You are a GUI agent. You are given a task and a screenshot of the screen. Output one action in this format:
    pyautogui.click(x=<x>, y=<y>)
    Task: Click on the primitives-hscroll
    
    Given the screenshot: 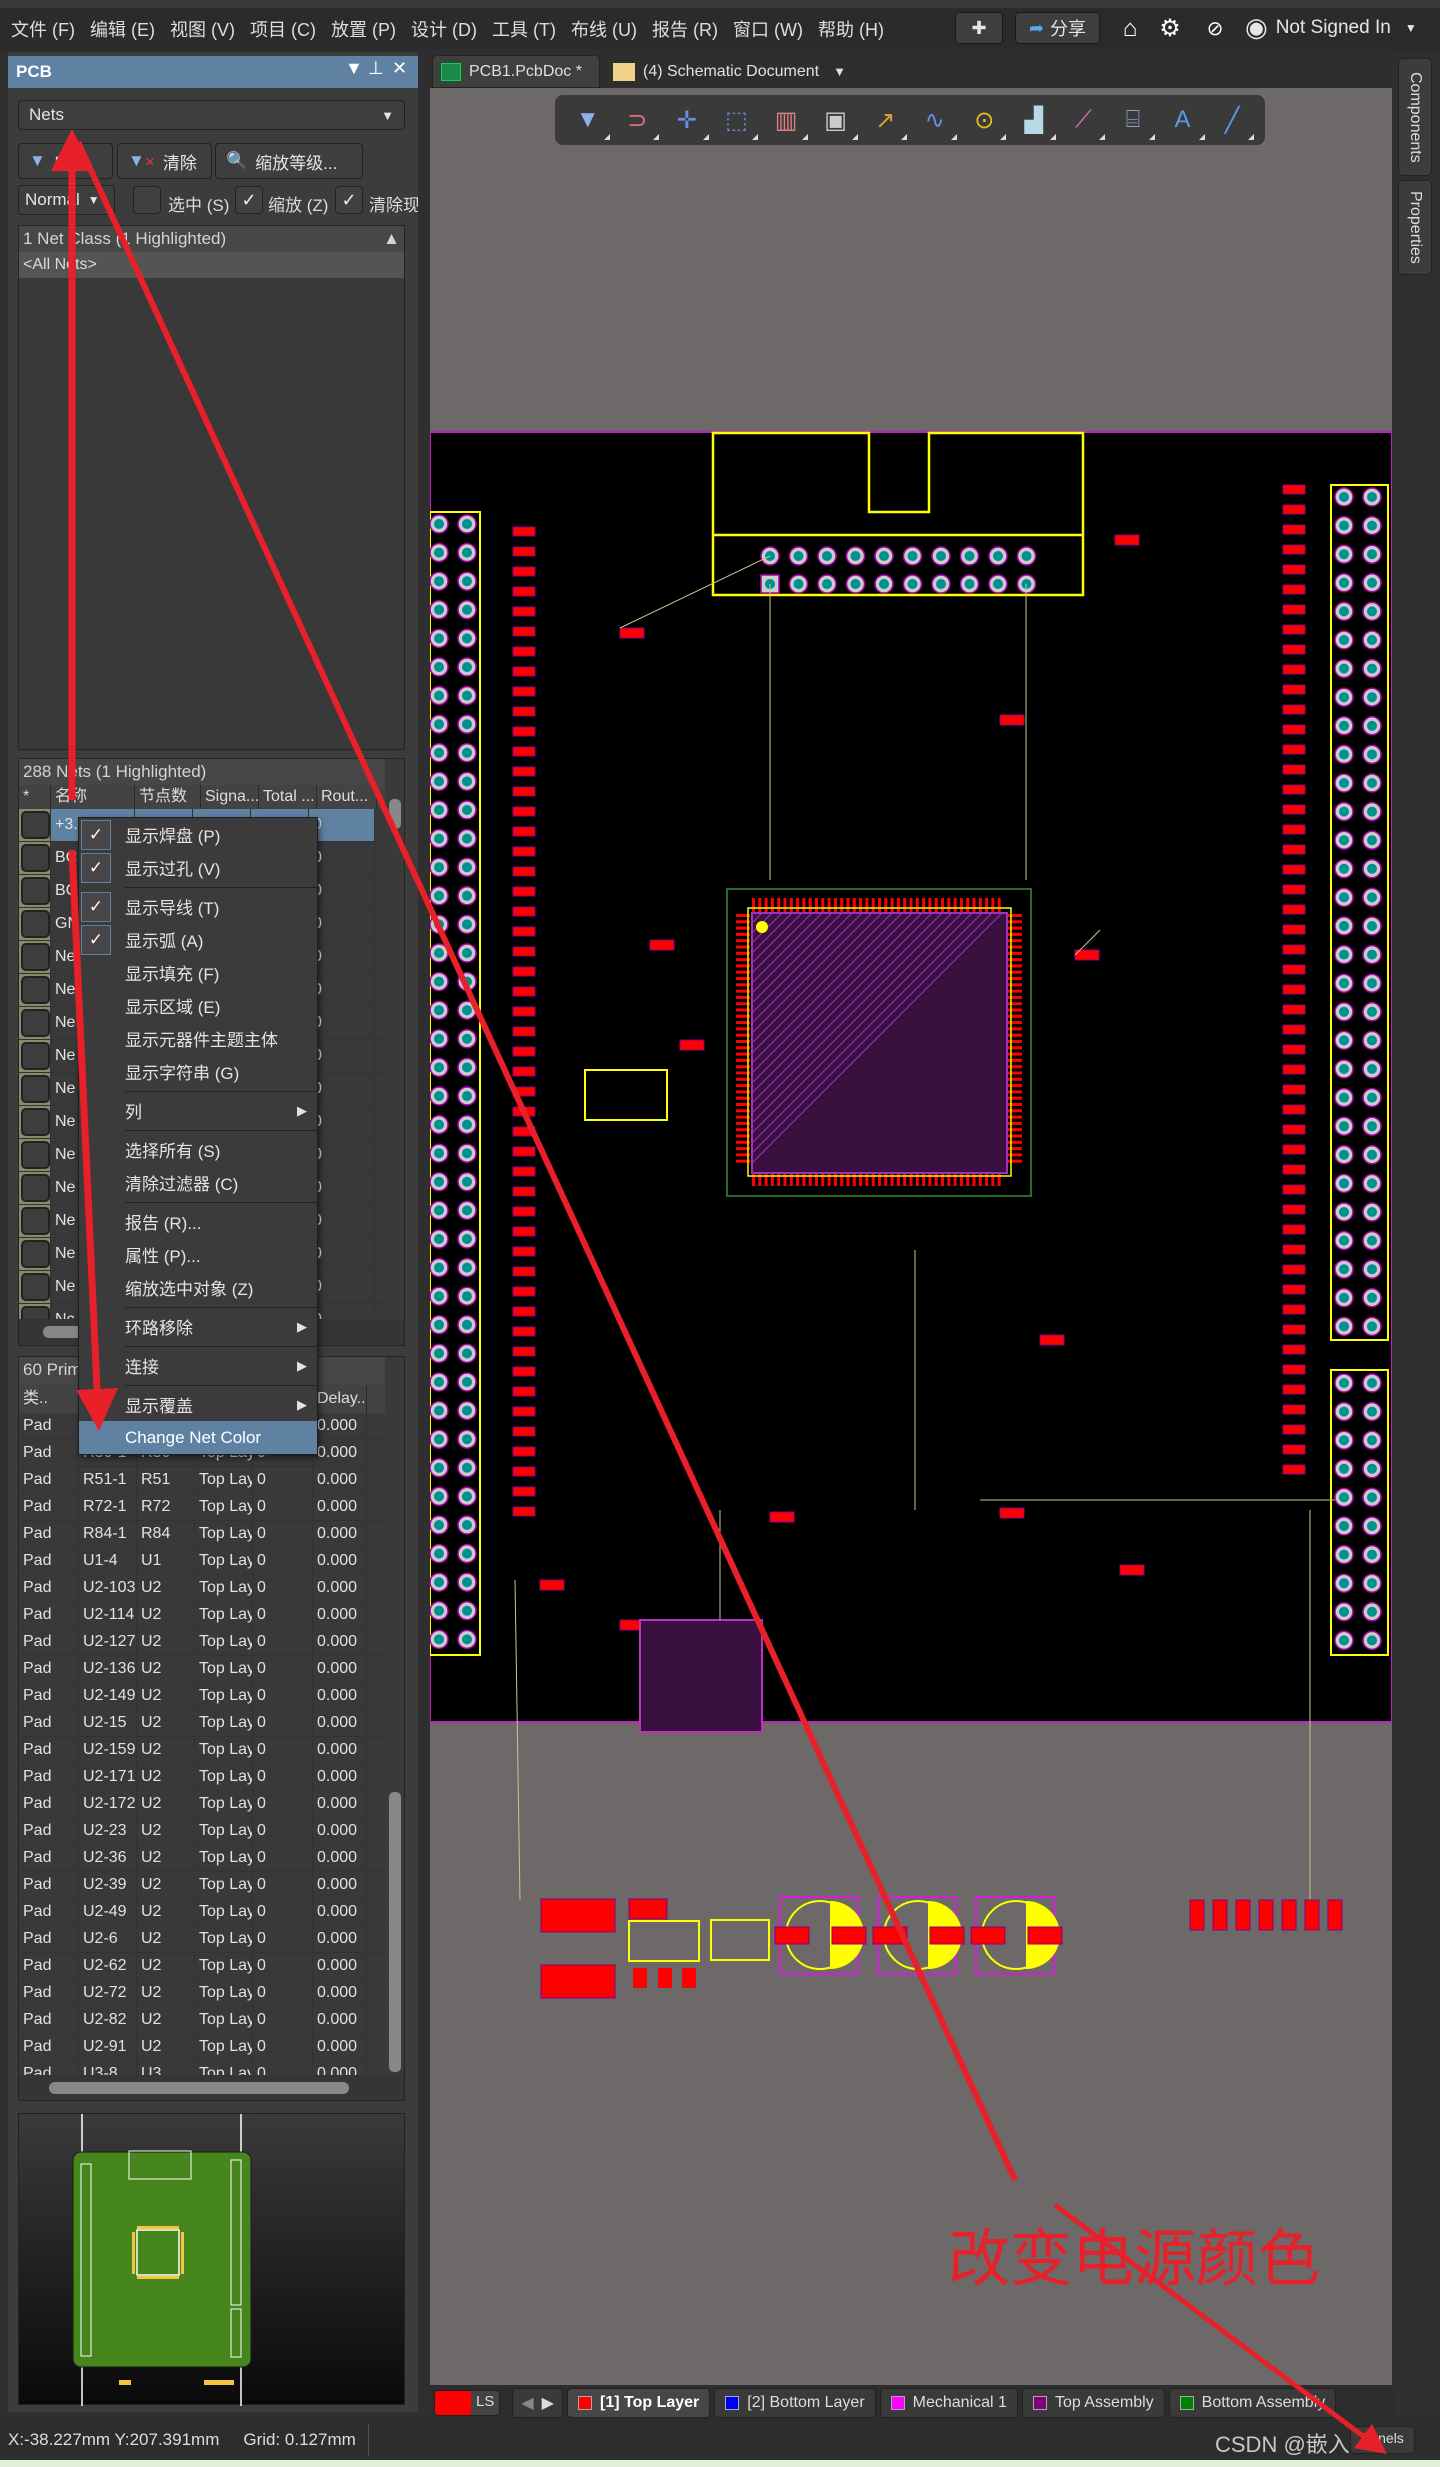 What is the action you would take?
    pyautogui.click(x=211, y=2087)
    